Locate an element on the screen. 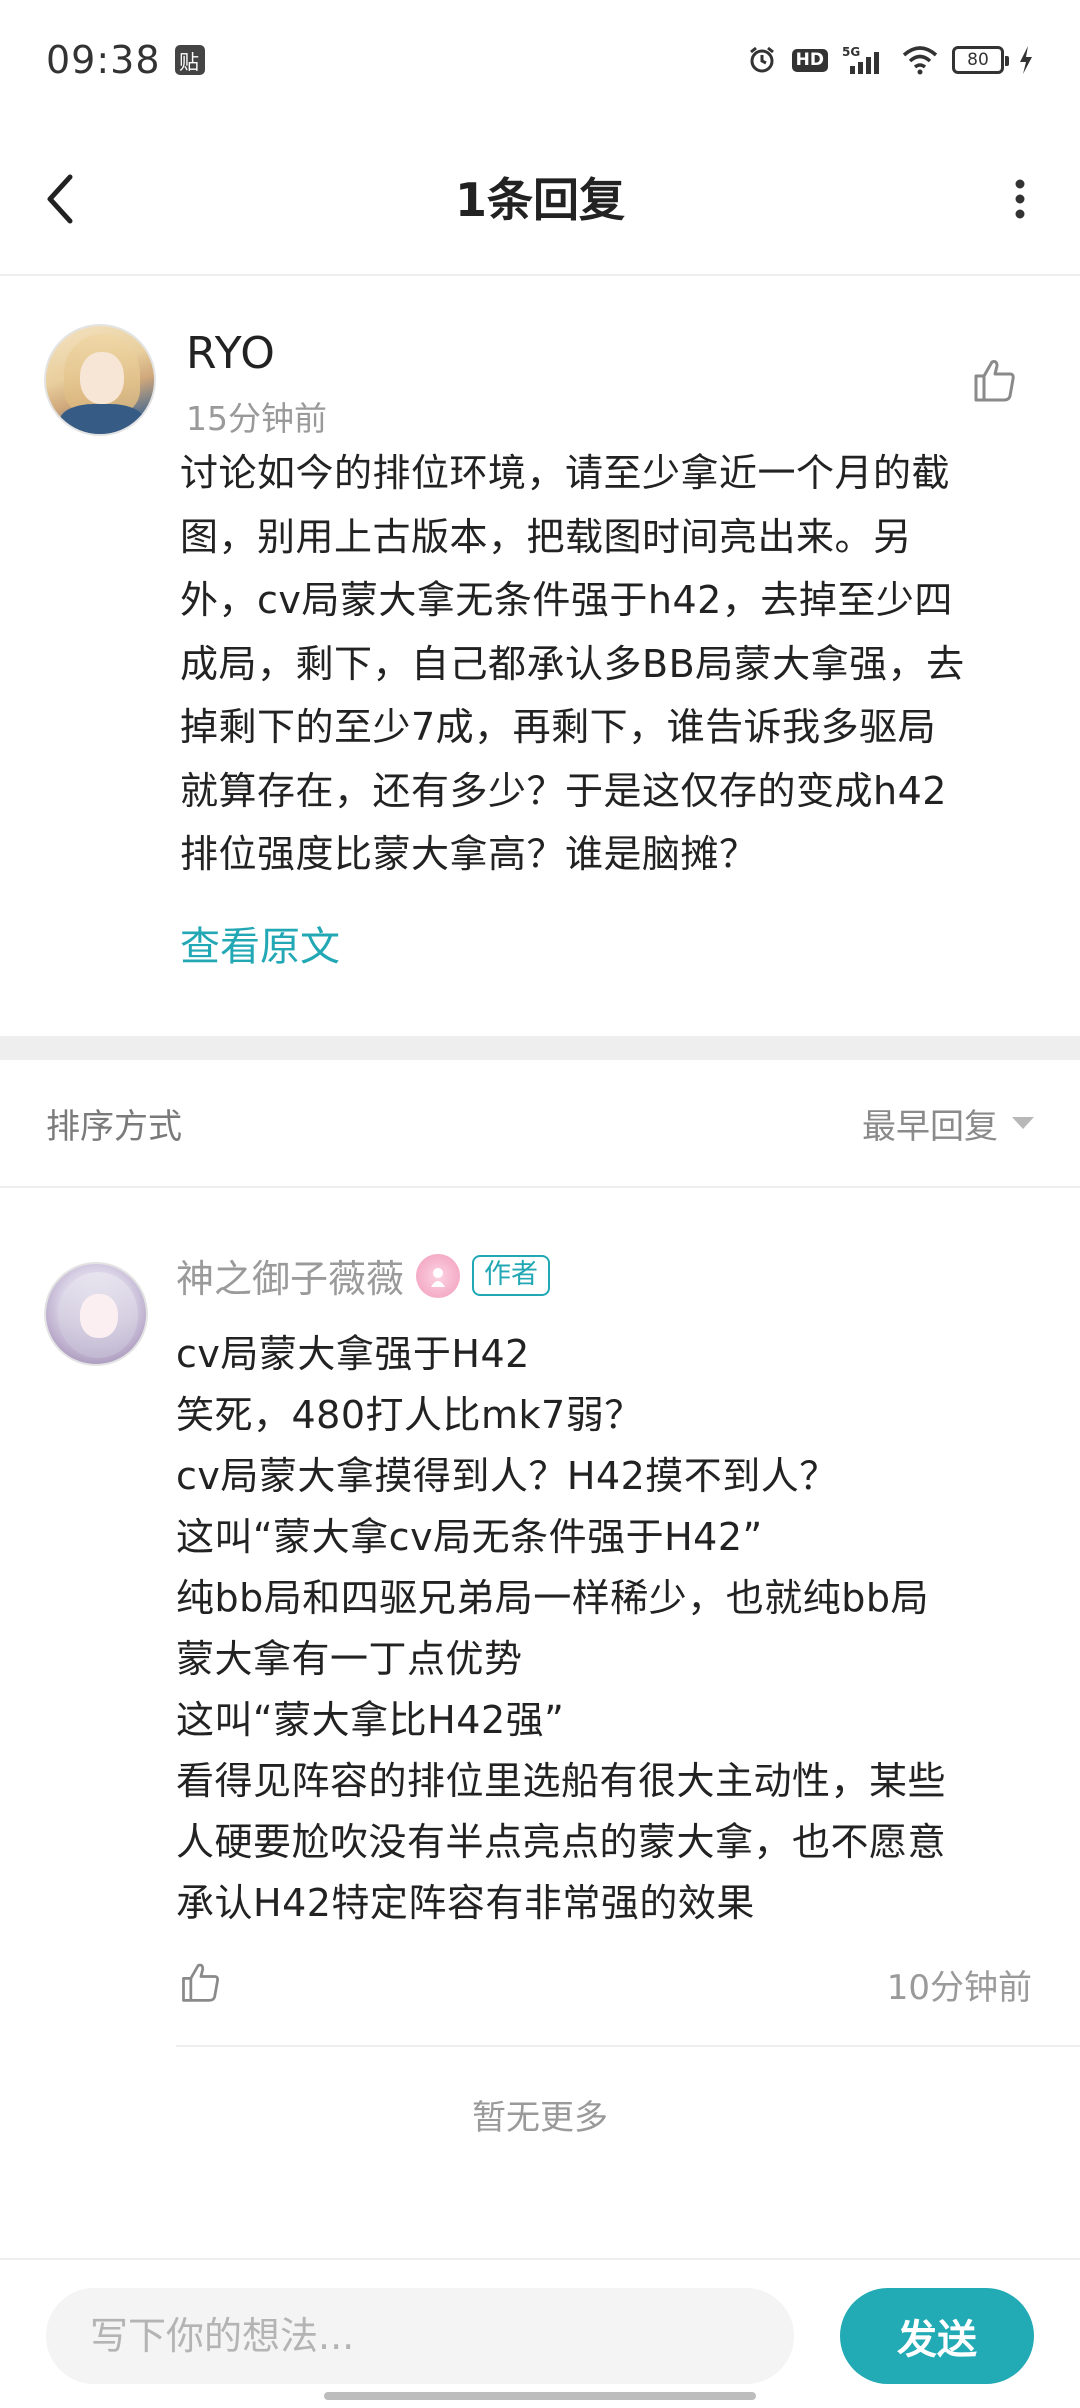 This screenshot has height=2408, width=1080. reply-like-button is located at coordinates (200, 1982).